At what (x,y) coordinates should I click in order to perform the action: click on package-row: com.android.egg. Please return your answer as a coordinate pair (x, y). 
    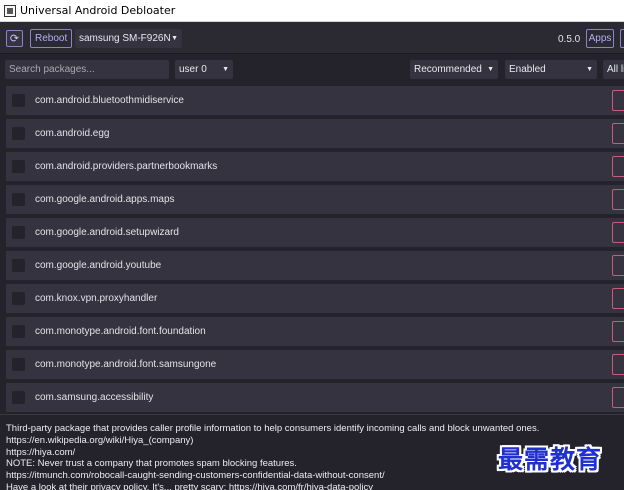
    Looking at the image, I should click on (315, 133).